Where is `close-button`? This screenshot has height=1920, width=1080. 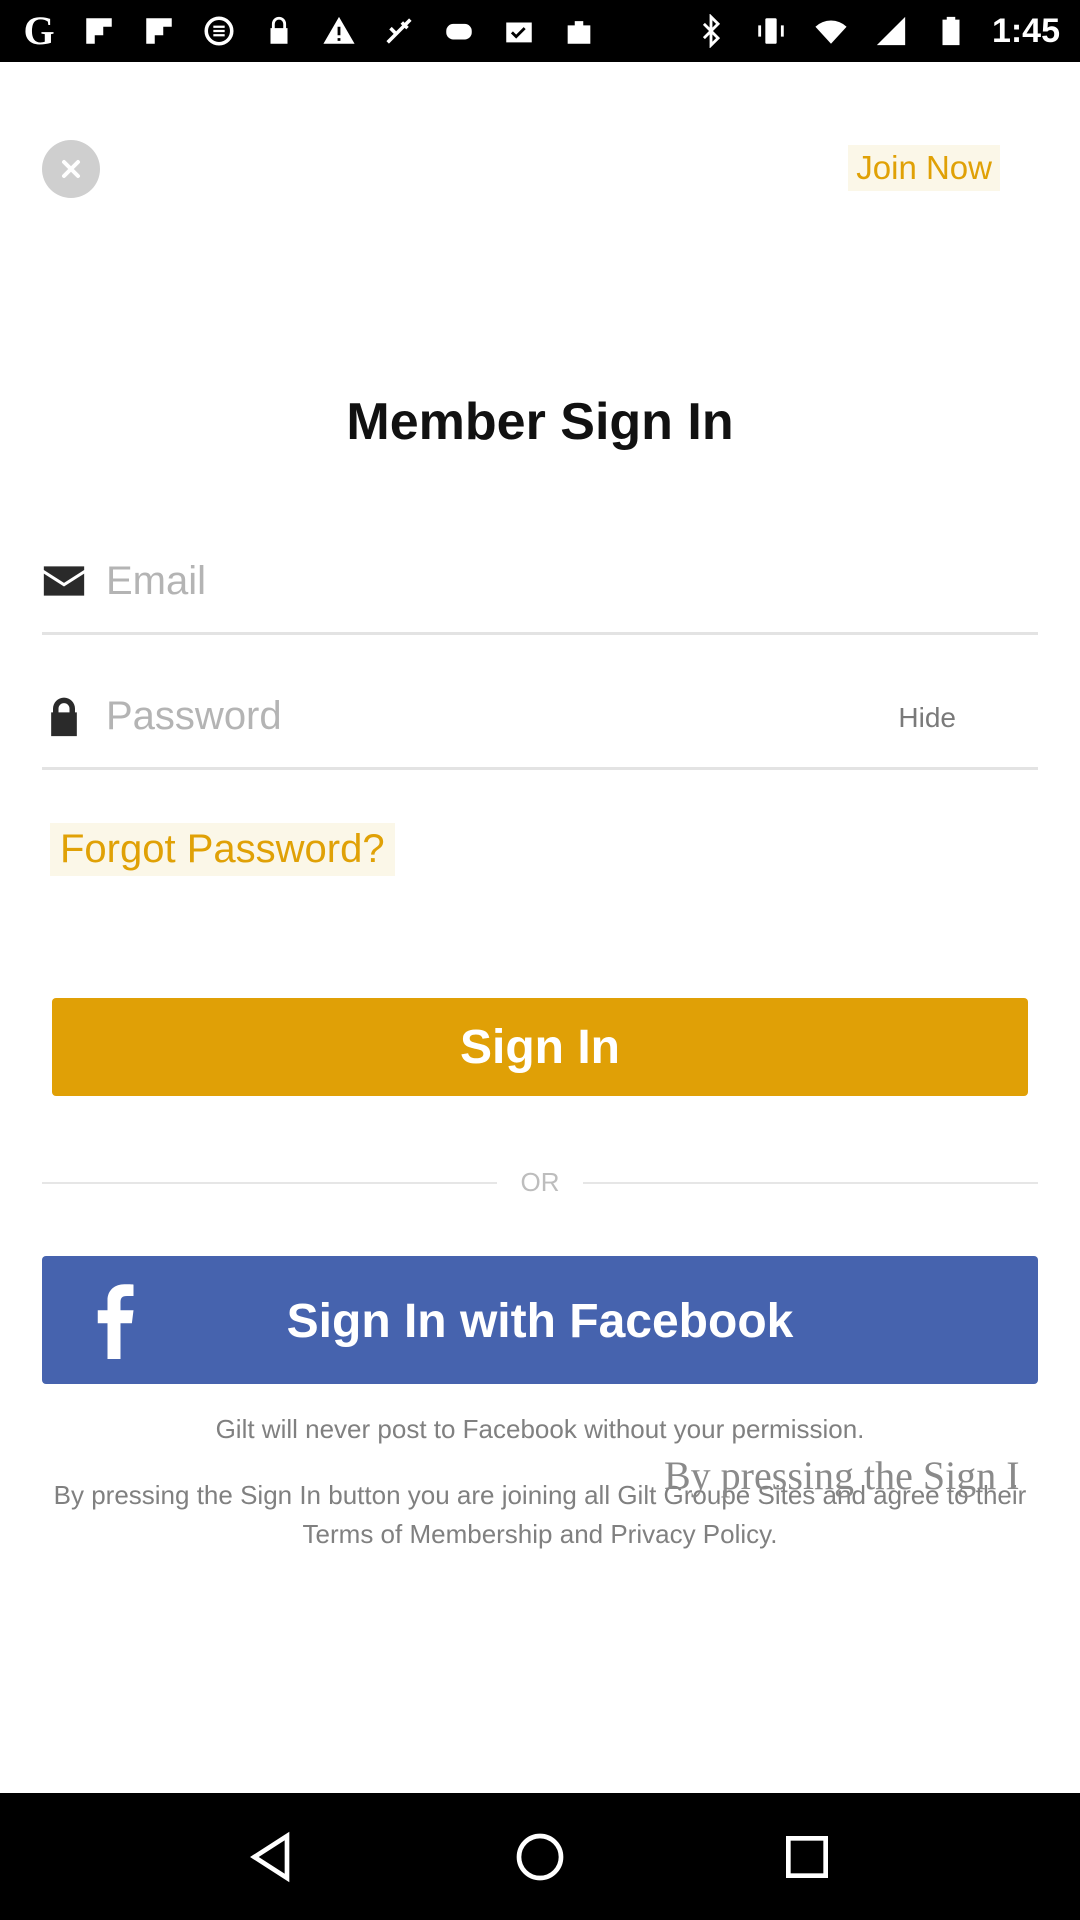 close-button is located at coordinates (71, 169).